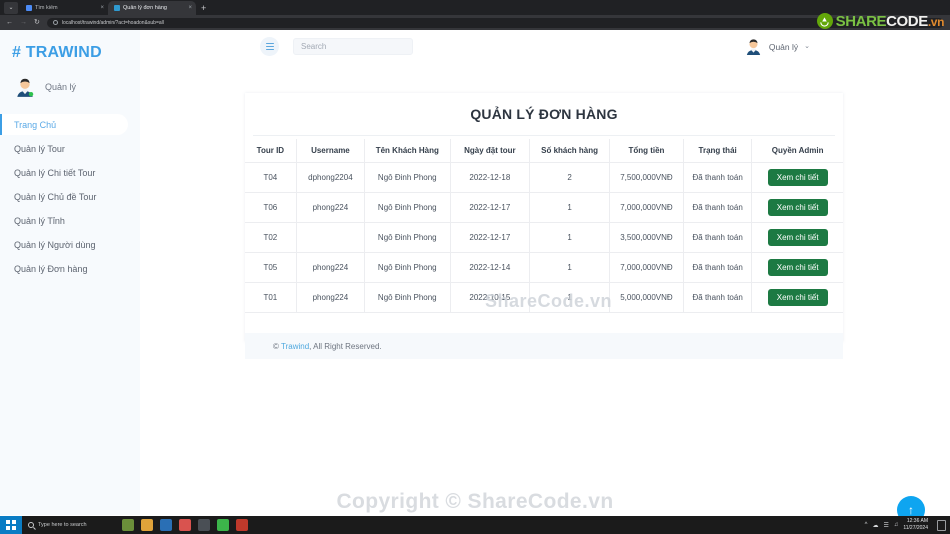 This screenshot has width=950, height=534. I want to click on menu-toggle-icon, so click(269, 46).